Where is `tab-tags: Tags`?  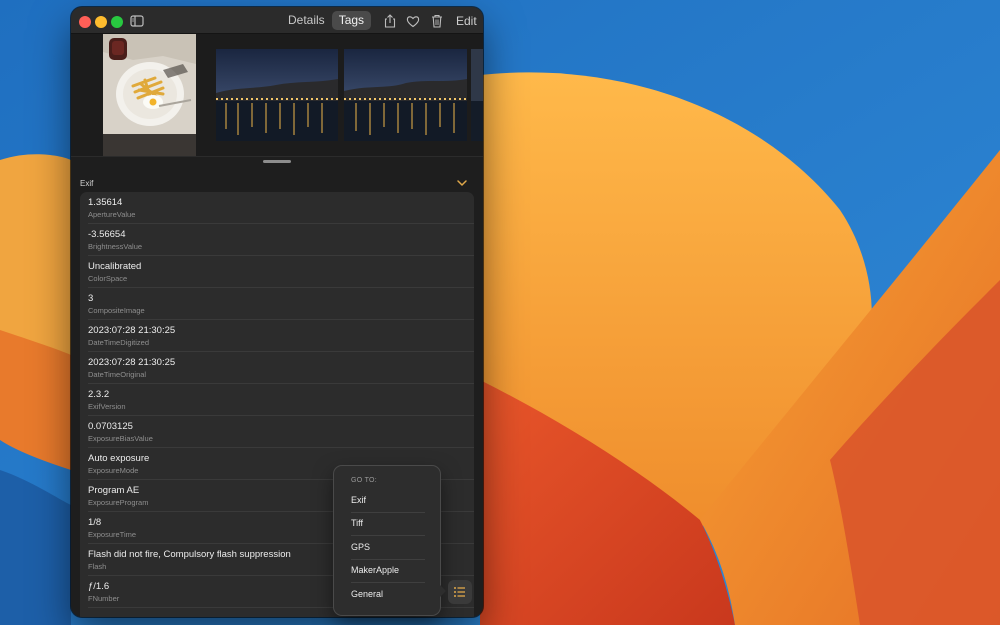 tab-tags: Tags is located at coordinates (351, 20).